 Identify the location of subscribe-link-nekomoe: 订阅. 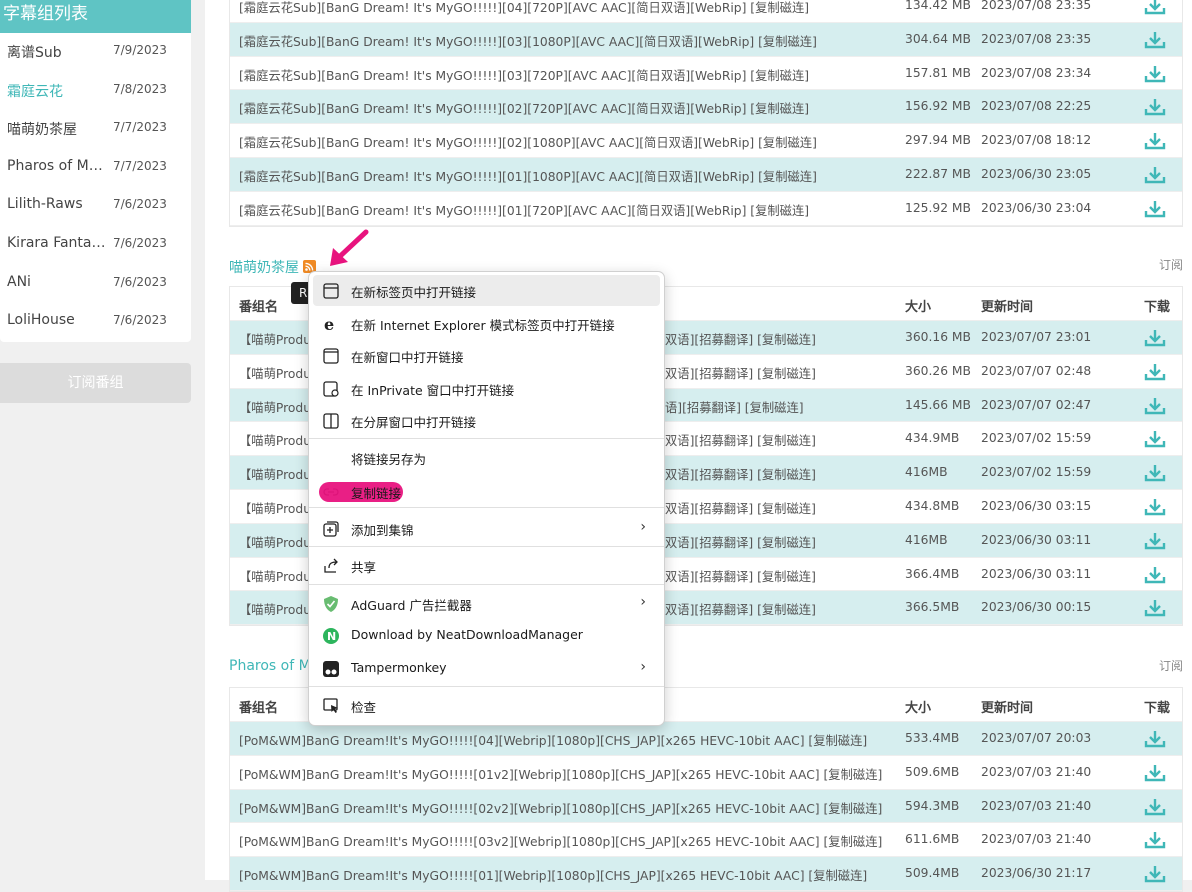
(1171, 264).